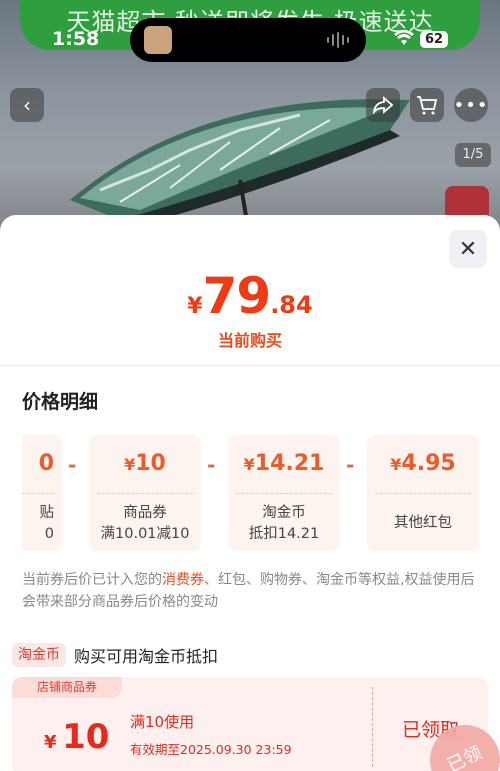  Describe the element at coordinates (145, 463) in the screenshot. I see `breakdown-amount: ¥10` at that location.